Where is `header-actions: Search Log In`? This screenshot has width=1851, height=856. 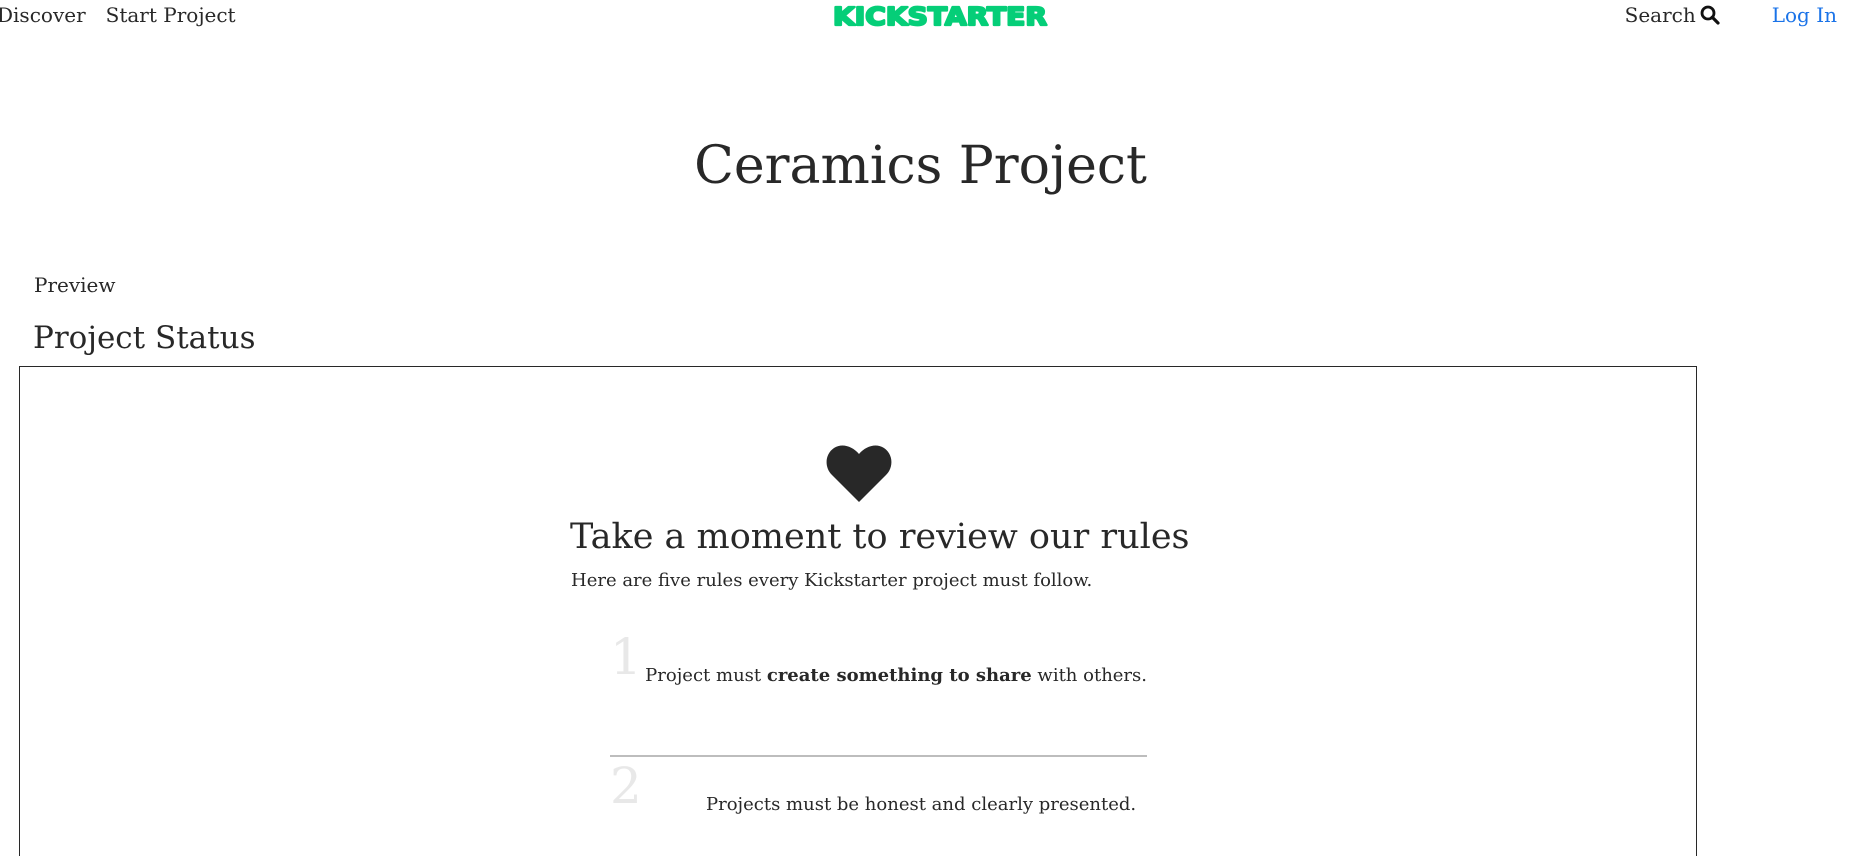 header-actions: Search Log In is located at coordinates (1738, 15).